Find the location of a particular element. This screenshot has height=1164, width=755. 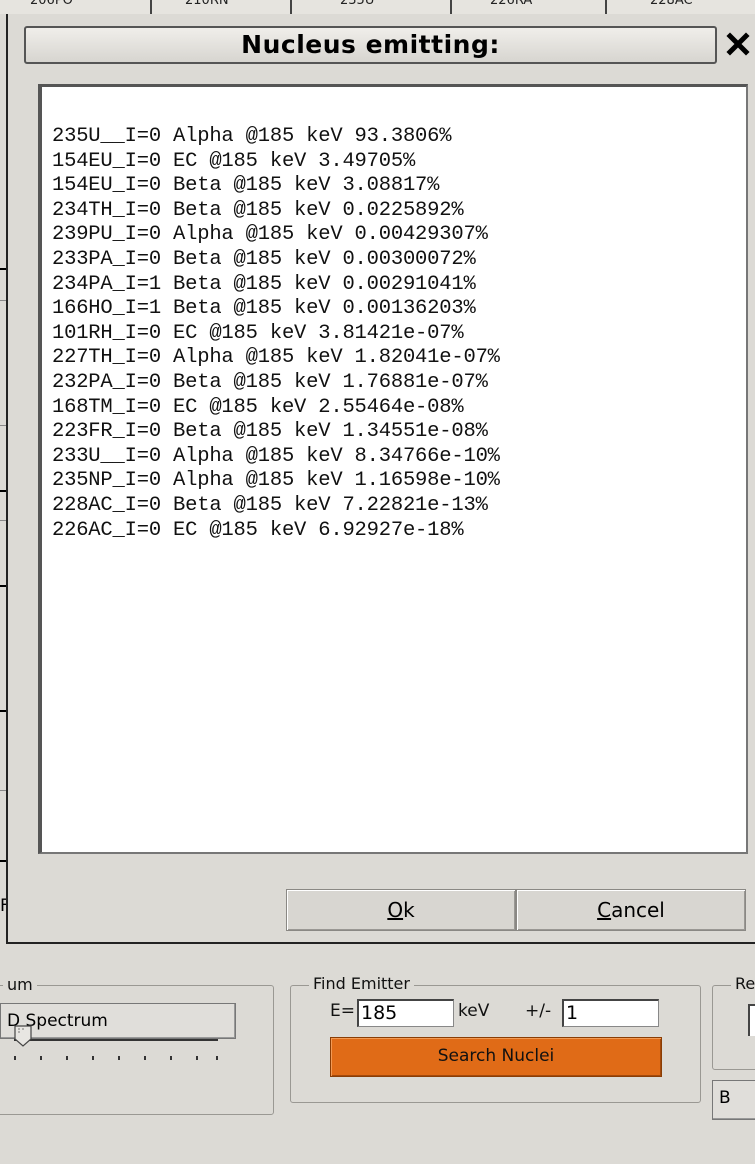

dialog-title: Nucleus emitting: is located at coordinates (370, 44).